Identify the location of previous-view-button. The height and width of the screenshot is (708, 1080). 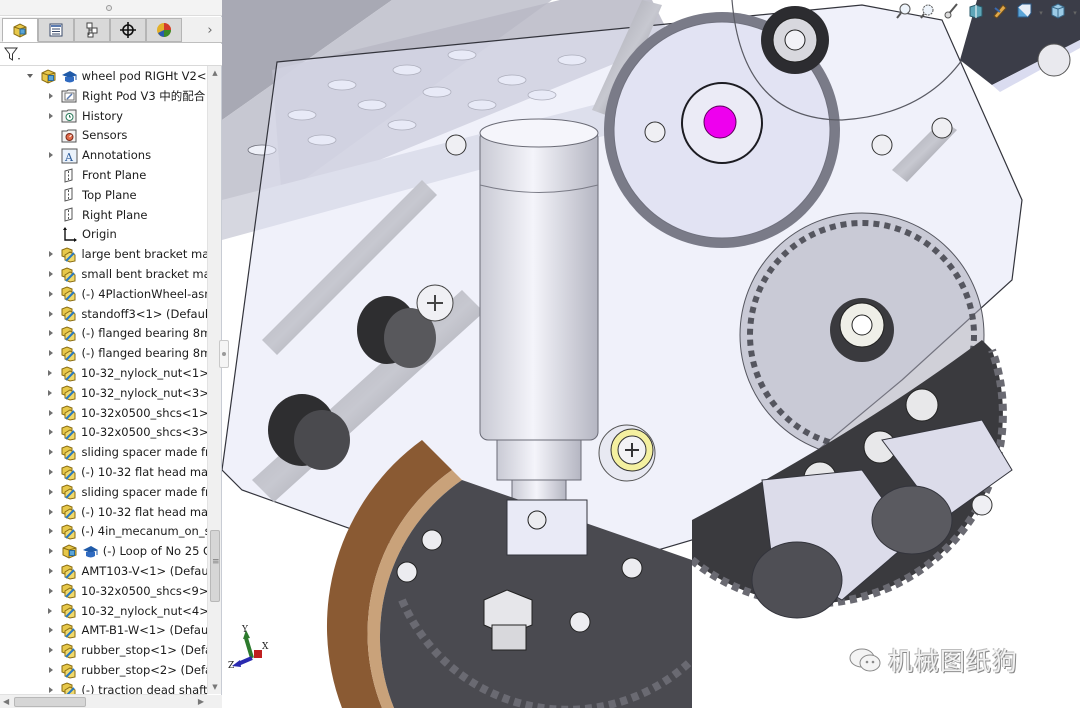
(952, 13).